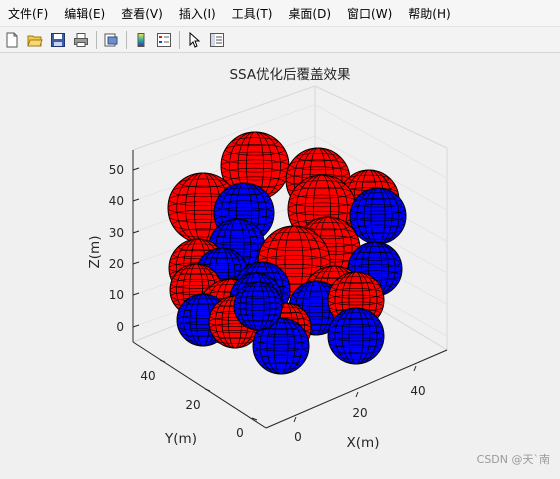  I want to click on z-tick-0: 0, so click(120, 327).